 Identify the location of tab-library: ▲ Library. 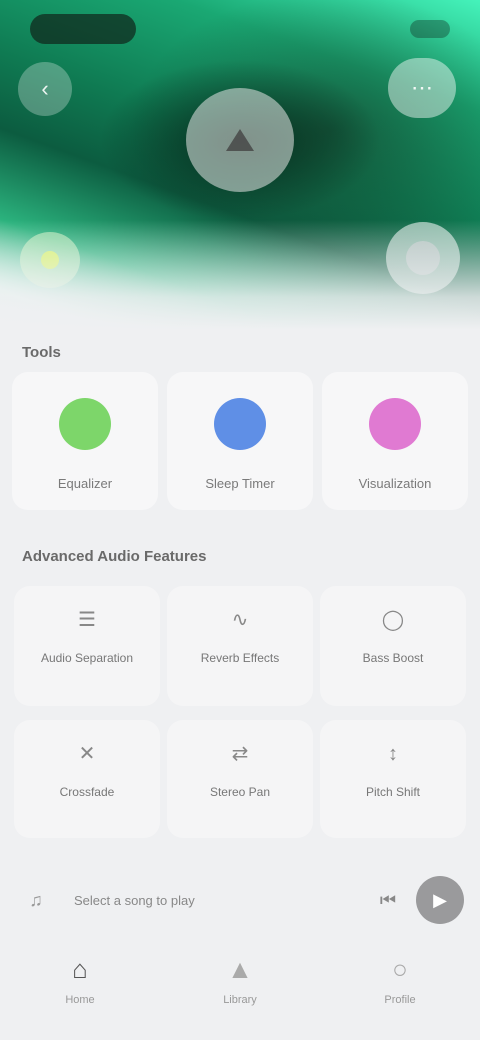
(240, 980).